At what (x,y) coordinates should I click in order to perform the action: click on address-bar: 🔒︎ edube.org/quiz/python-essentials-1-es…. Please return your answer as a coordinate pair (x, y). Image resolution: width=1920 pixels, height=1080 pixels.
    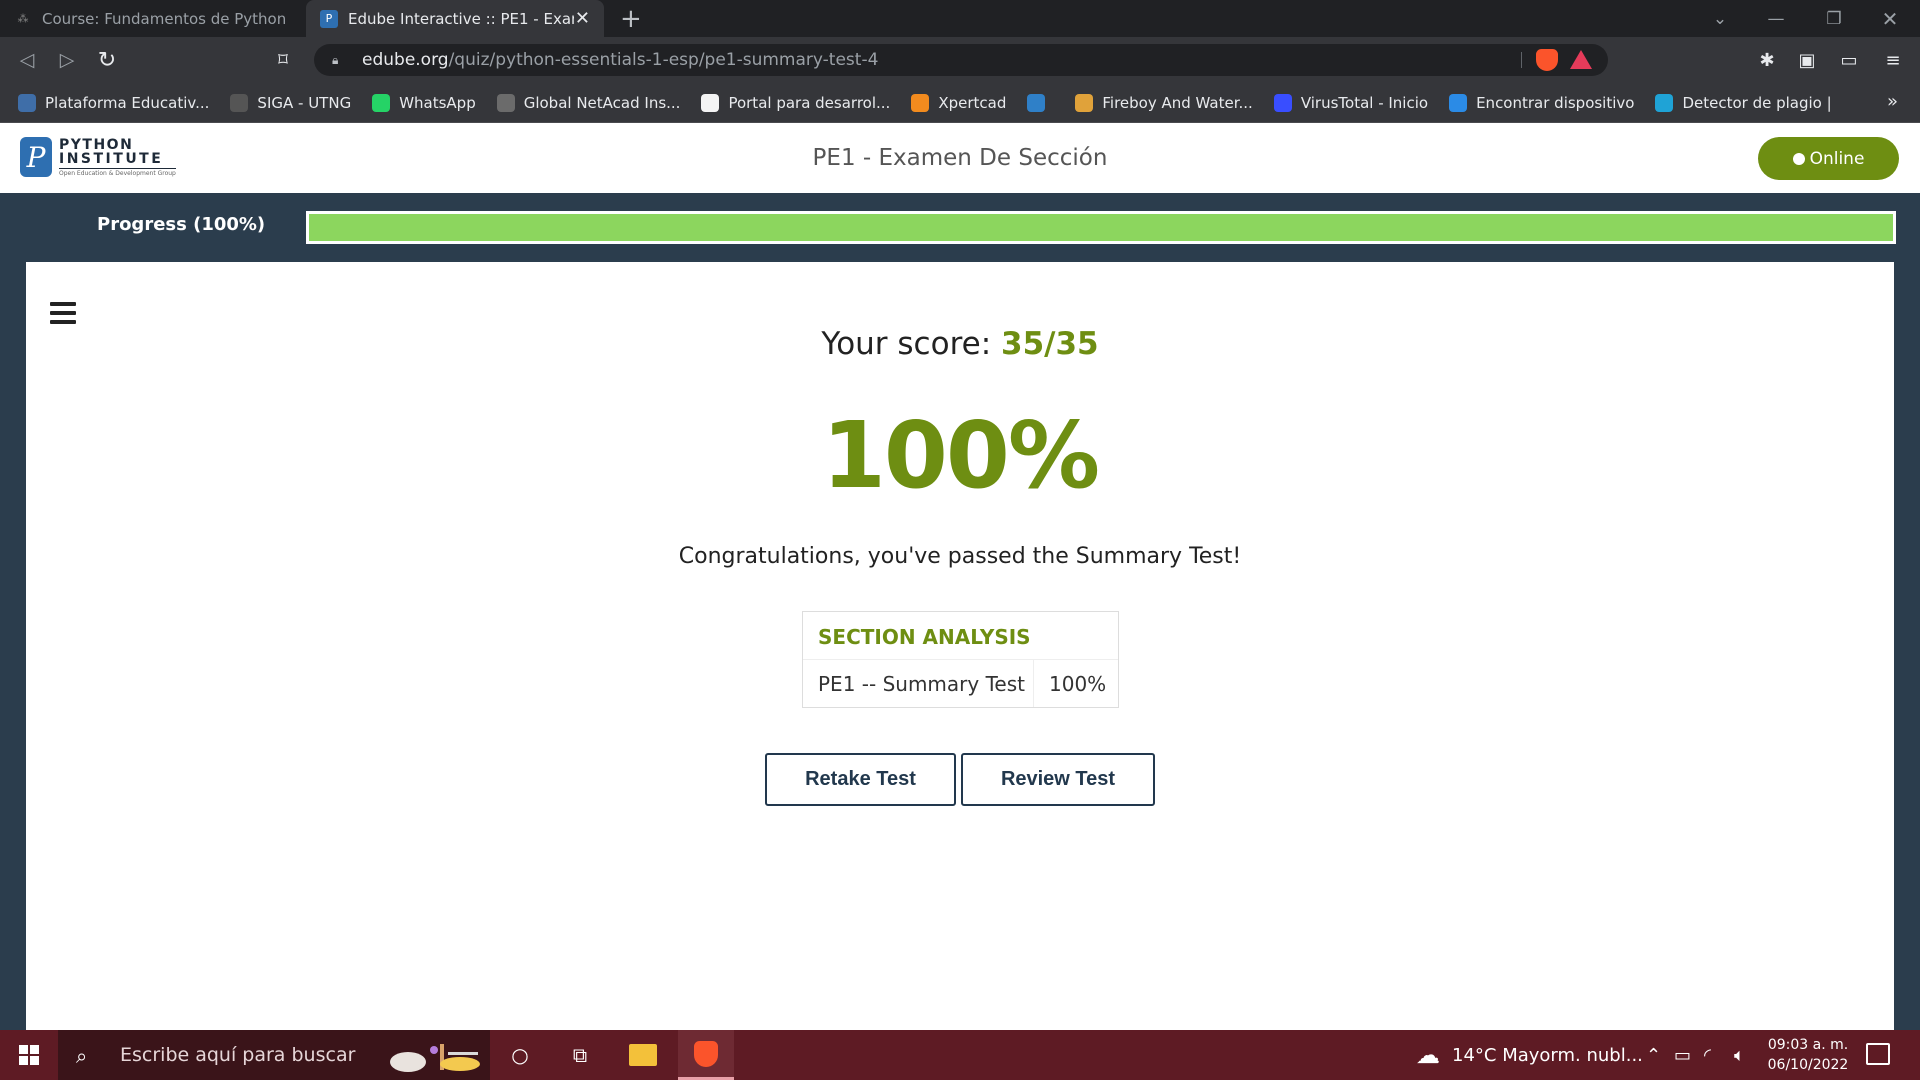
    Looking at the image, I should click on (961, 60).